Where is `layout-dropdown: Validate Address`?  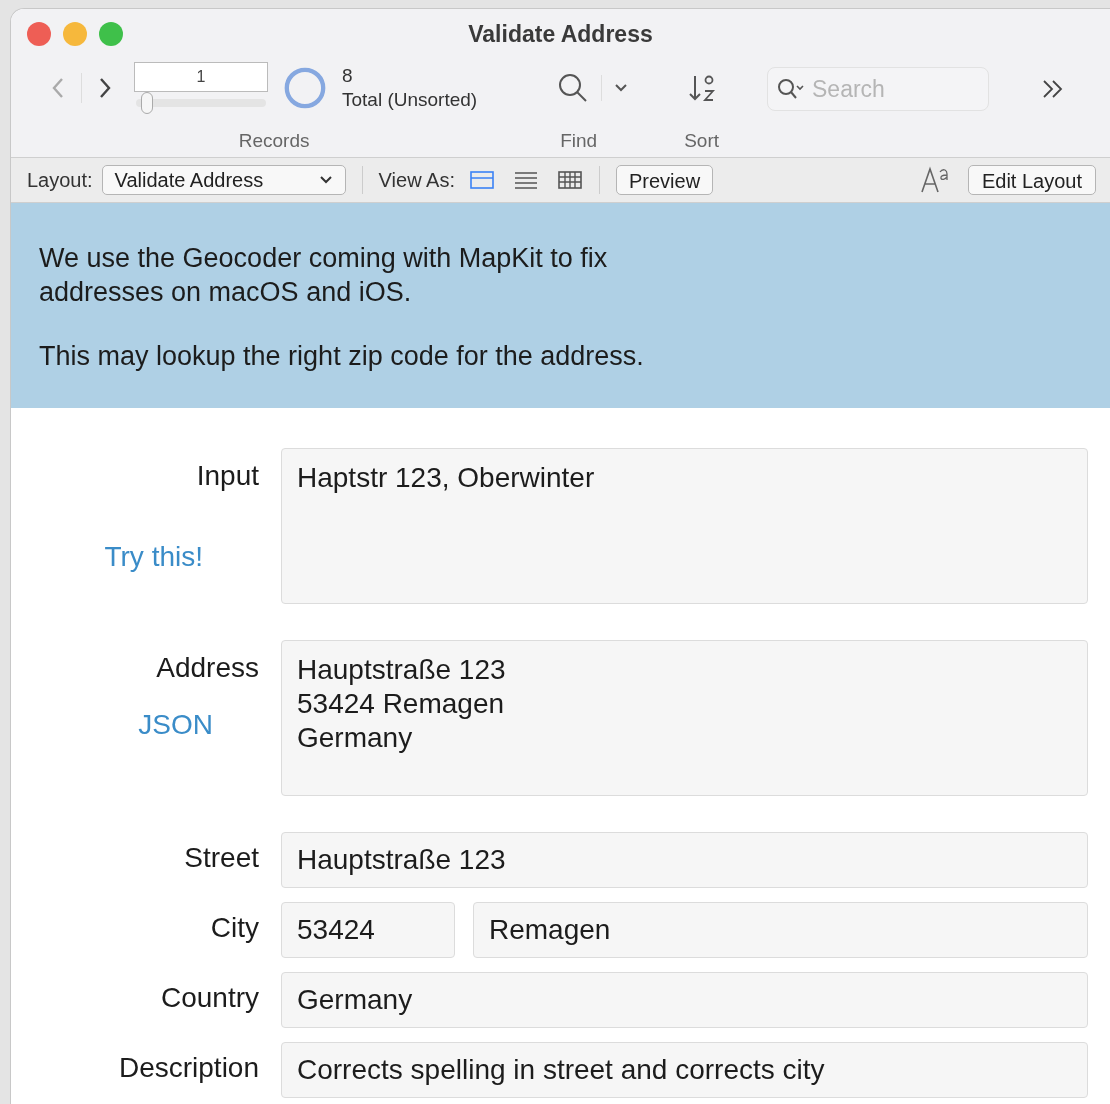 layout-dropdown: Validate Address is located at coordinates (223, 180).